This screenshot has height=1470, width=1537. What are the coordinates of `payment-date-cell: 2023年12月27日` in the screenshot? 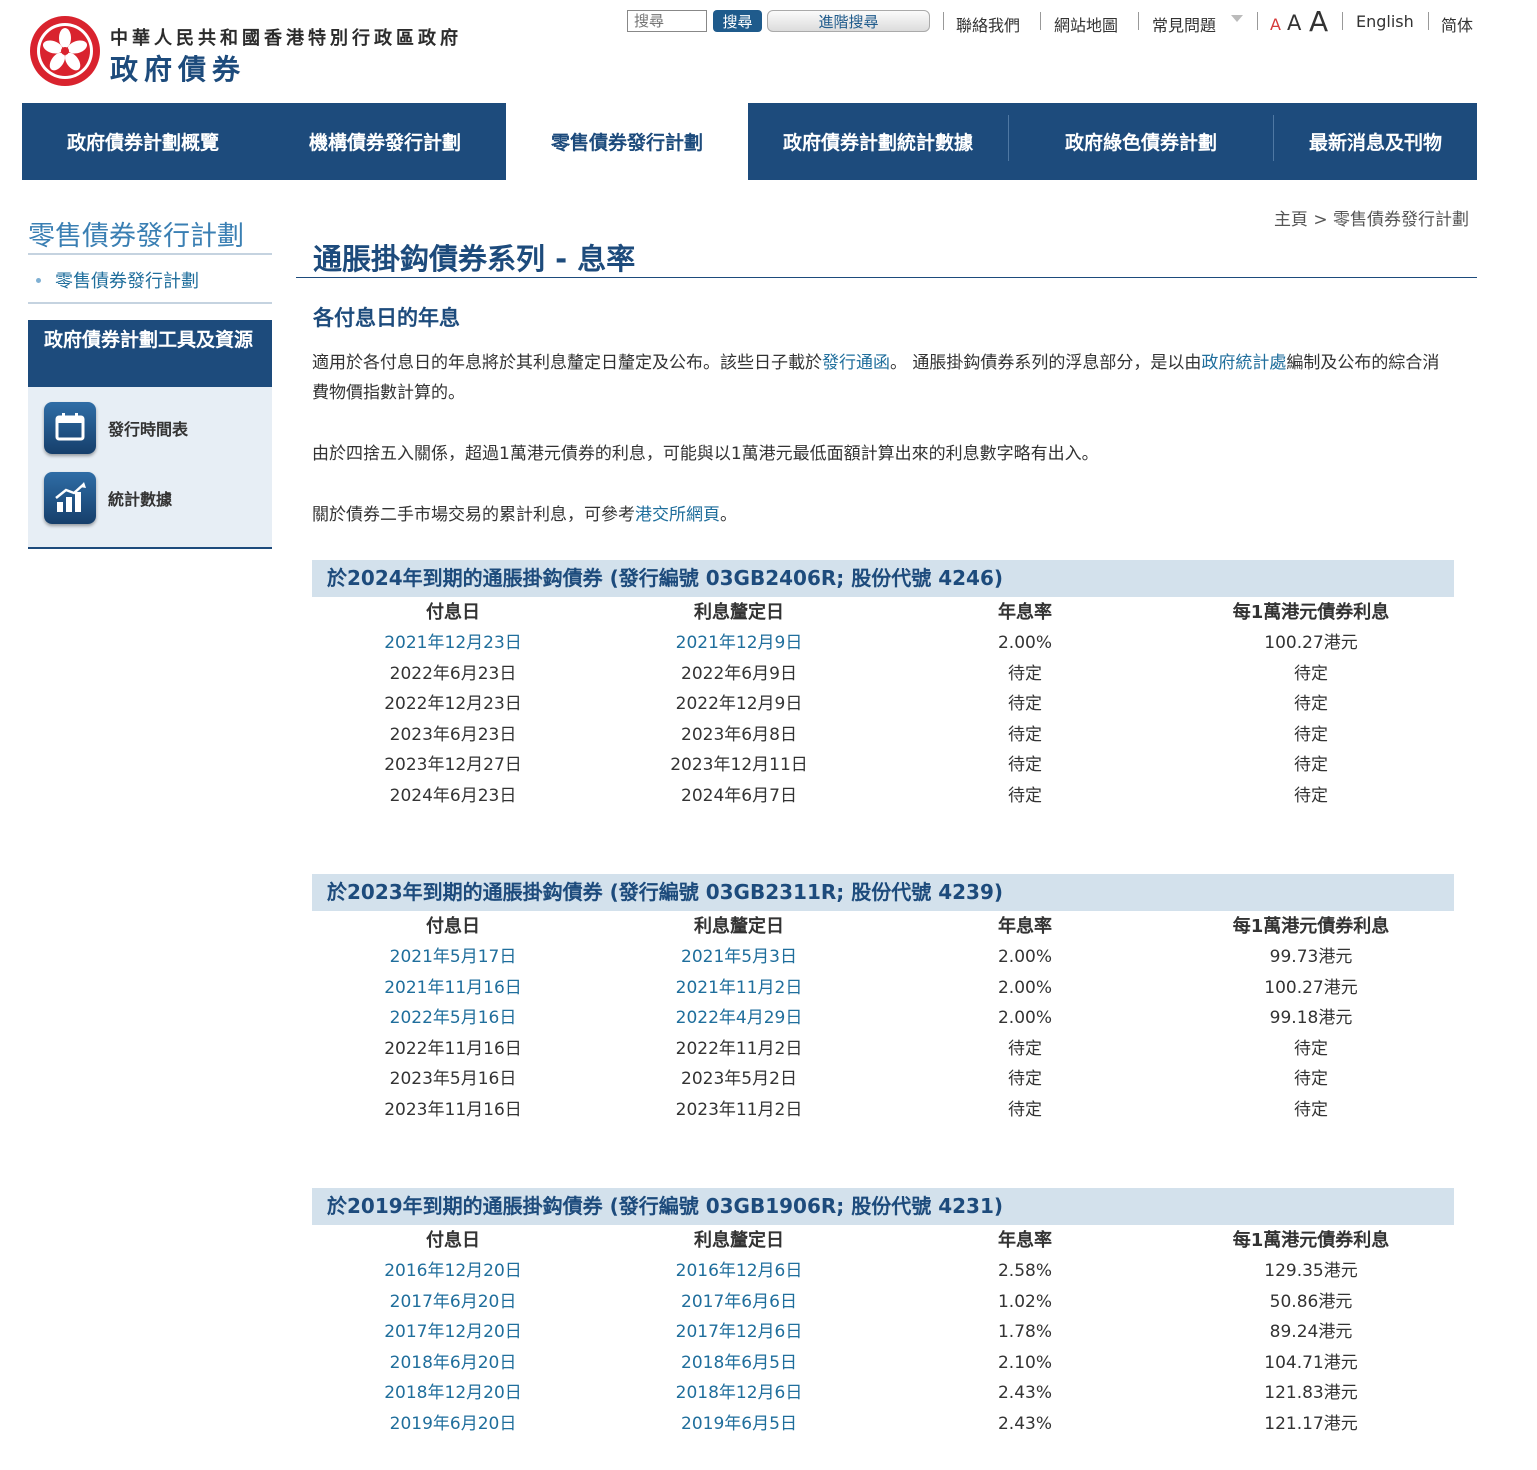 It's located at (453, 765).